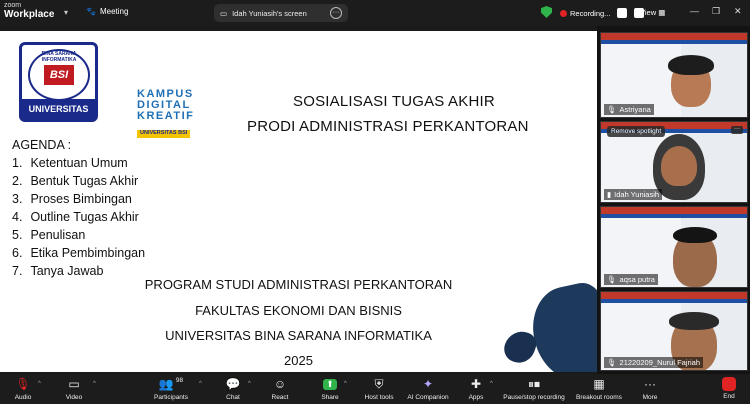  Describe the element at coordinates (563, 13) in the screenshot. I see `record-dot-icon` at that location.